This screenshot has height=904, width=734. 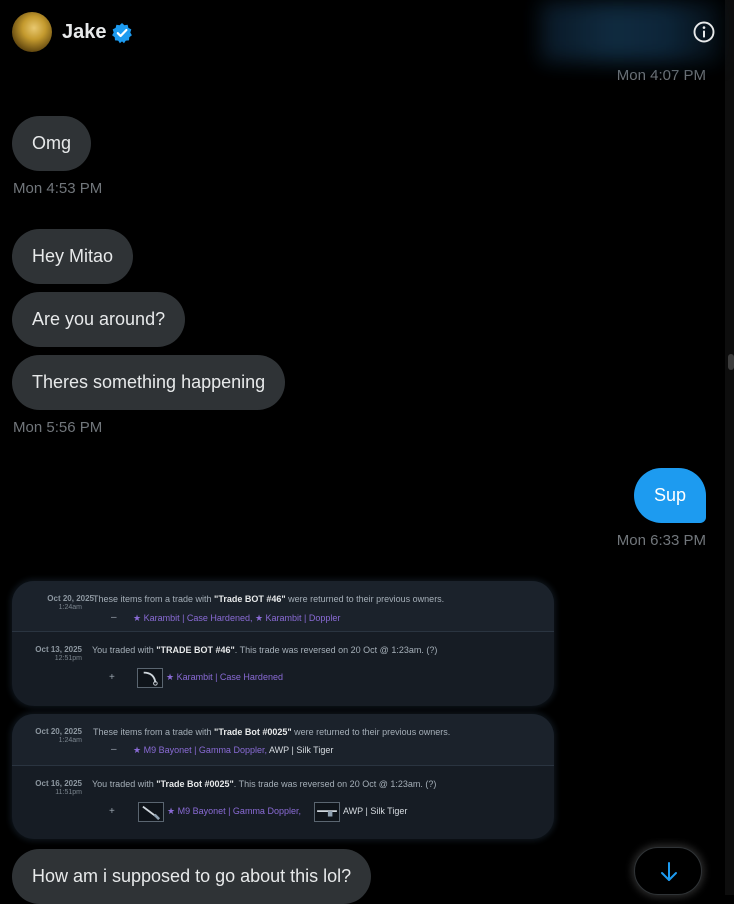 I want to click on scrollbar-track, so click(x=729, y=447).